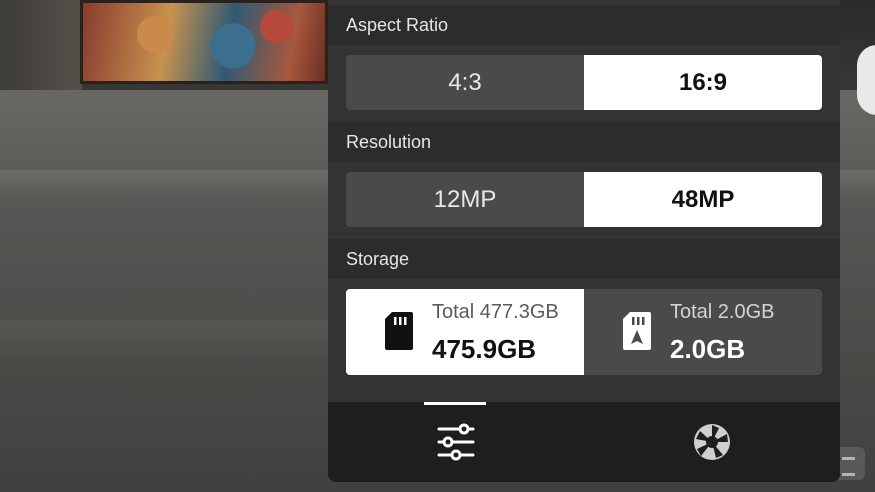  I want to click on internal-total: Total 2.0GB, so click(722, 312).